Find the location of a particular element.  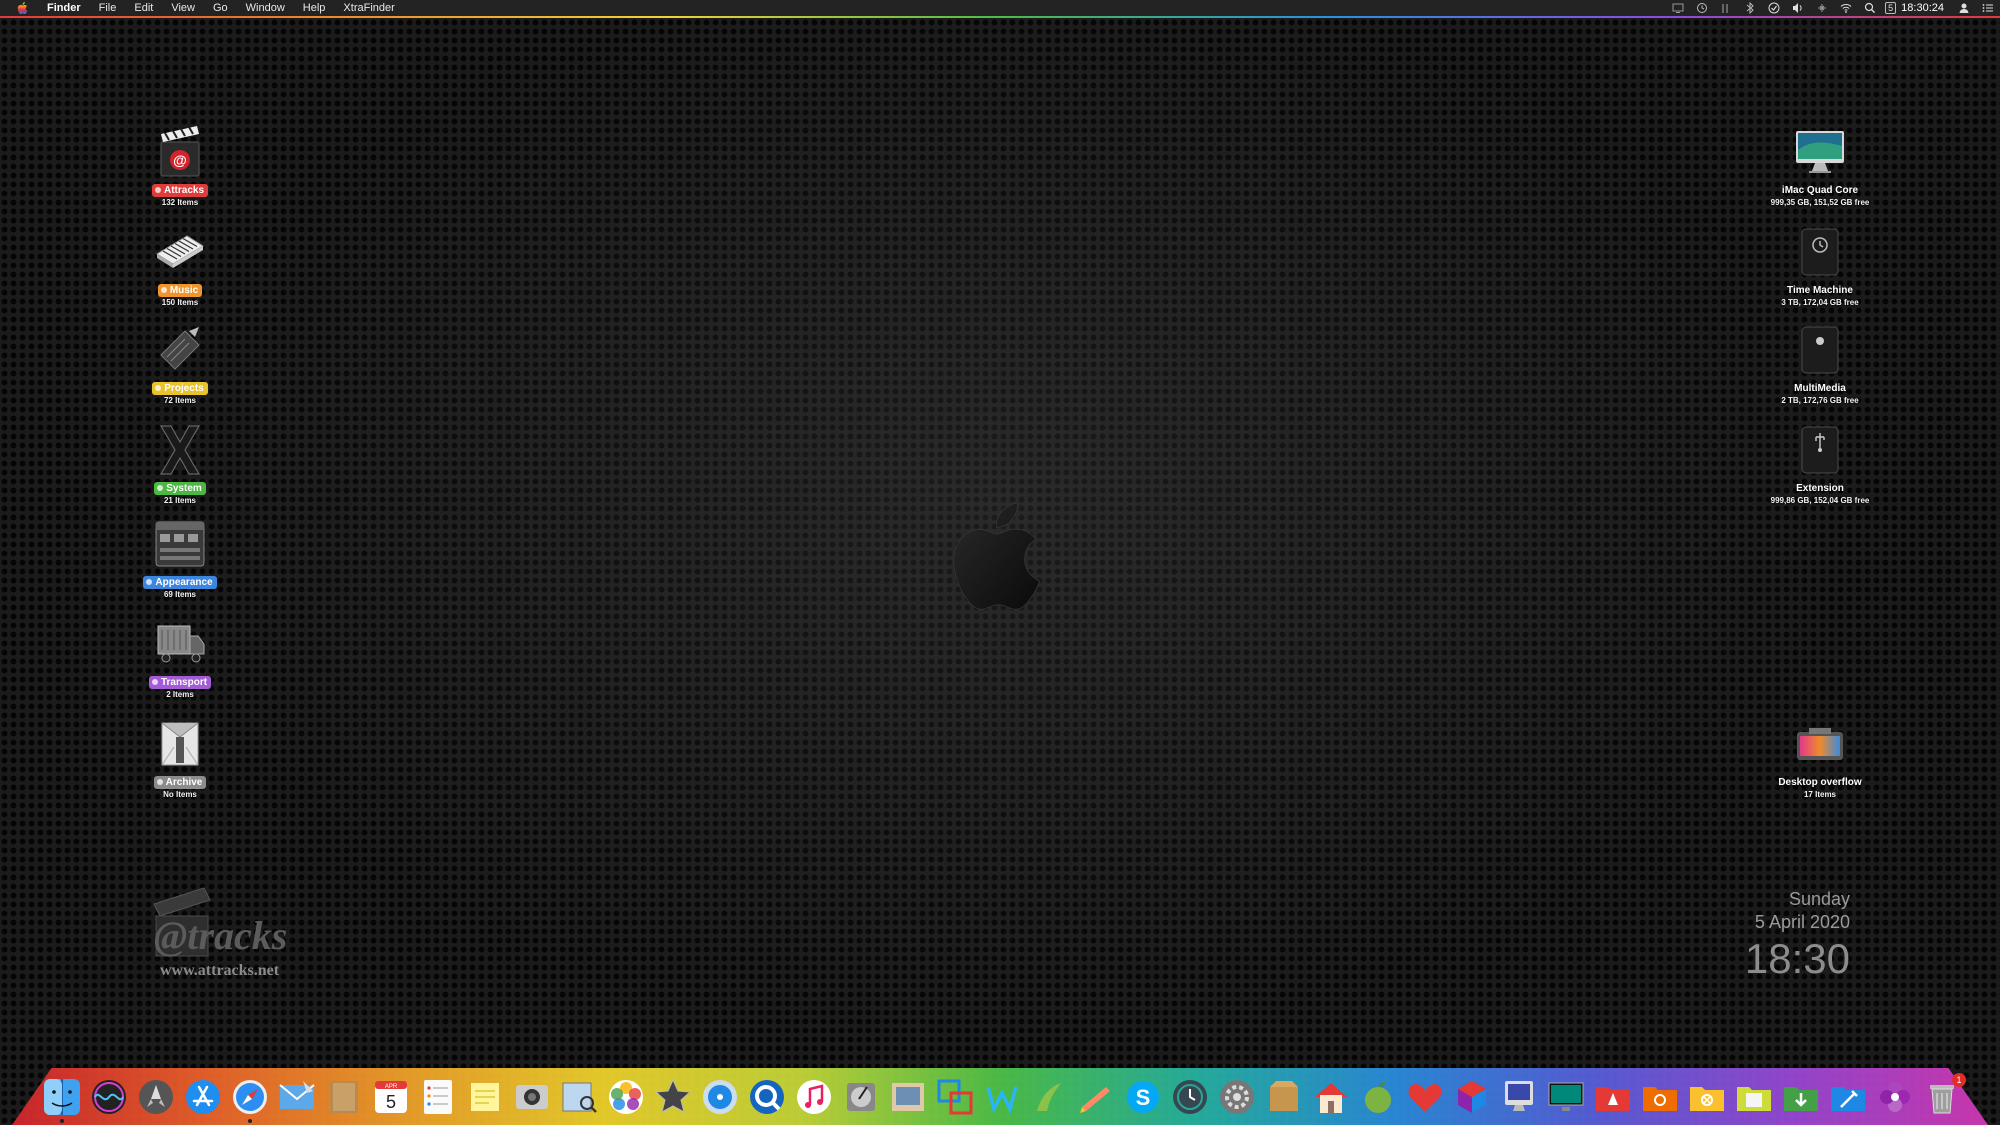

preview-icon is located at coordinates (579, 1097).